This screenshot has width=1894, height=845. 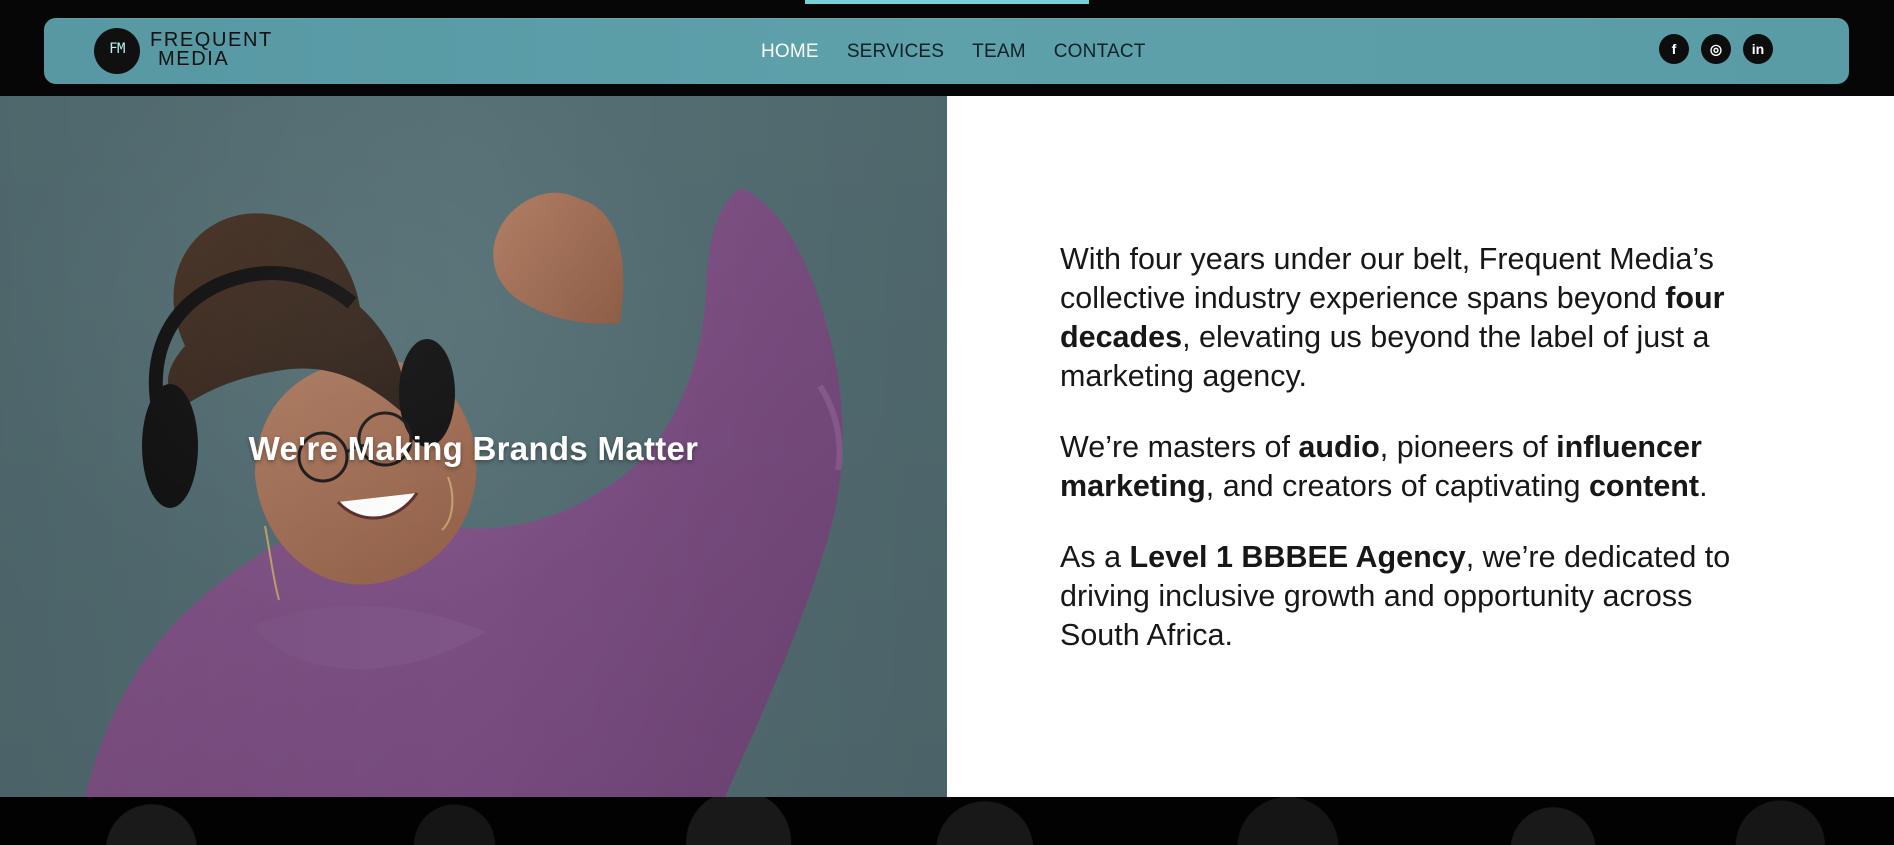 I want to click on hero-title: We're Making Brands Matter, so click(x=473, y=448).